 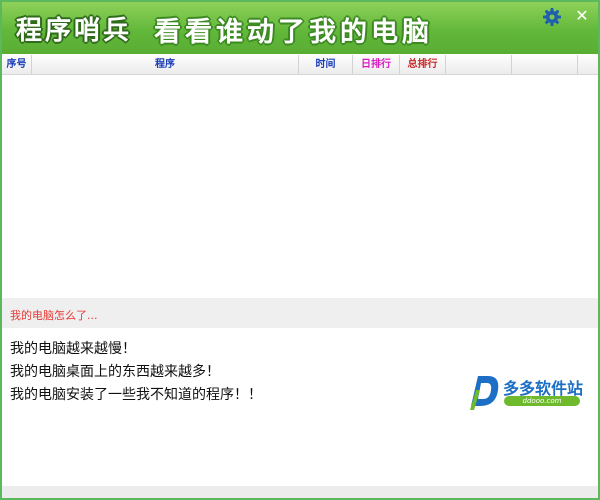 I want to click on info-line: 我的电脑桌面上的东西越来越多！, so click(x=115, y=372).